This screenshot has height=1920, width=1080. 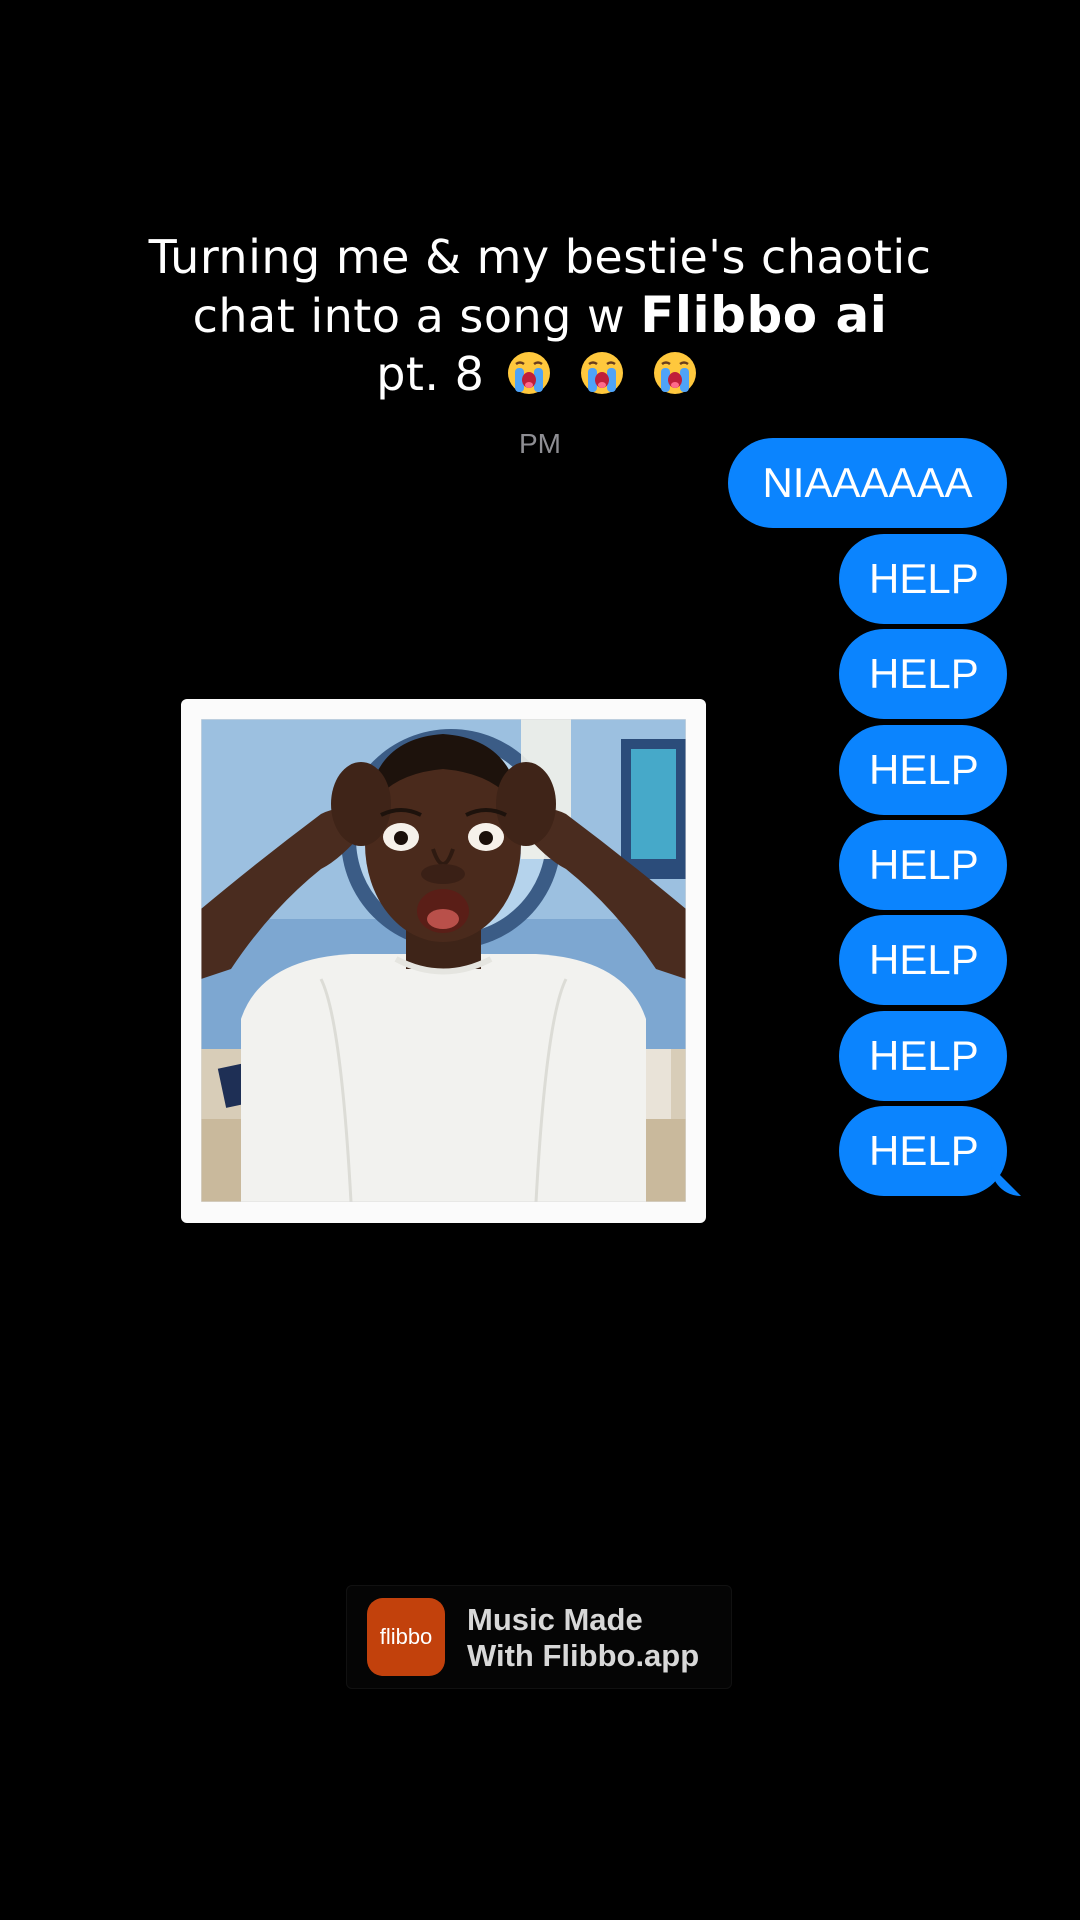 What do you see at coordinates (406, 1637) in the screenshot?
I see `flibbo-logo-icon: flibbo` at bounding box center [406, 1637].